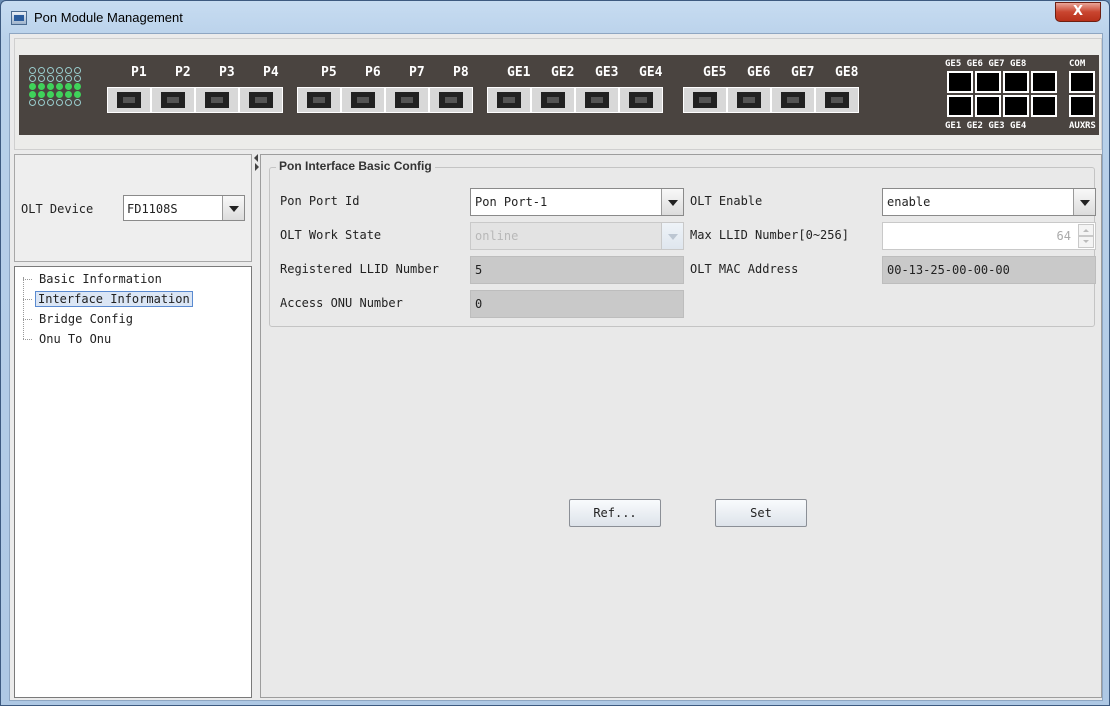  Describe the element at coordinates (173, 100) in the screenshot. I see `pon-port-p2` at that location.